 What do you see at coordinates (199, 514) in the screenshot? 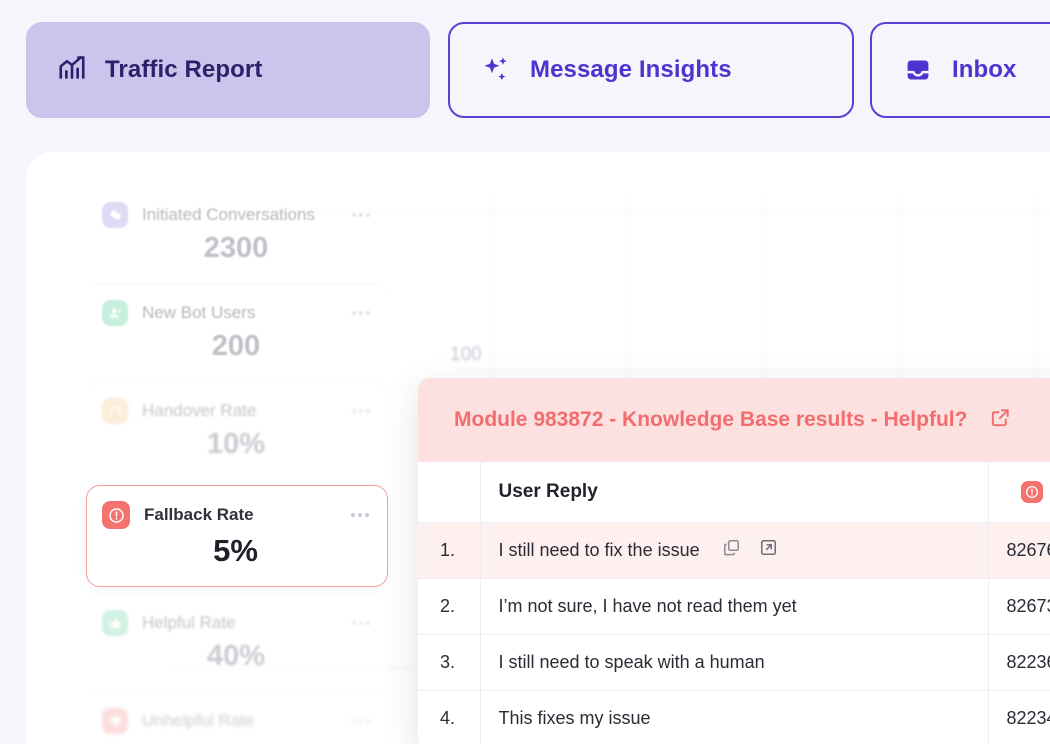
I see `metric-label: Fallback Rate` at bounding box center [199, 514].